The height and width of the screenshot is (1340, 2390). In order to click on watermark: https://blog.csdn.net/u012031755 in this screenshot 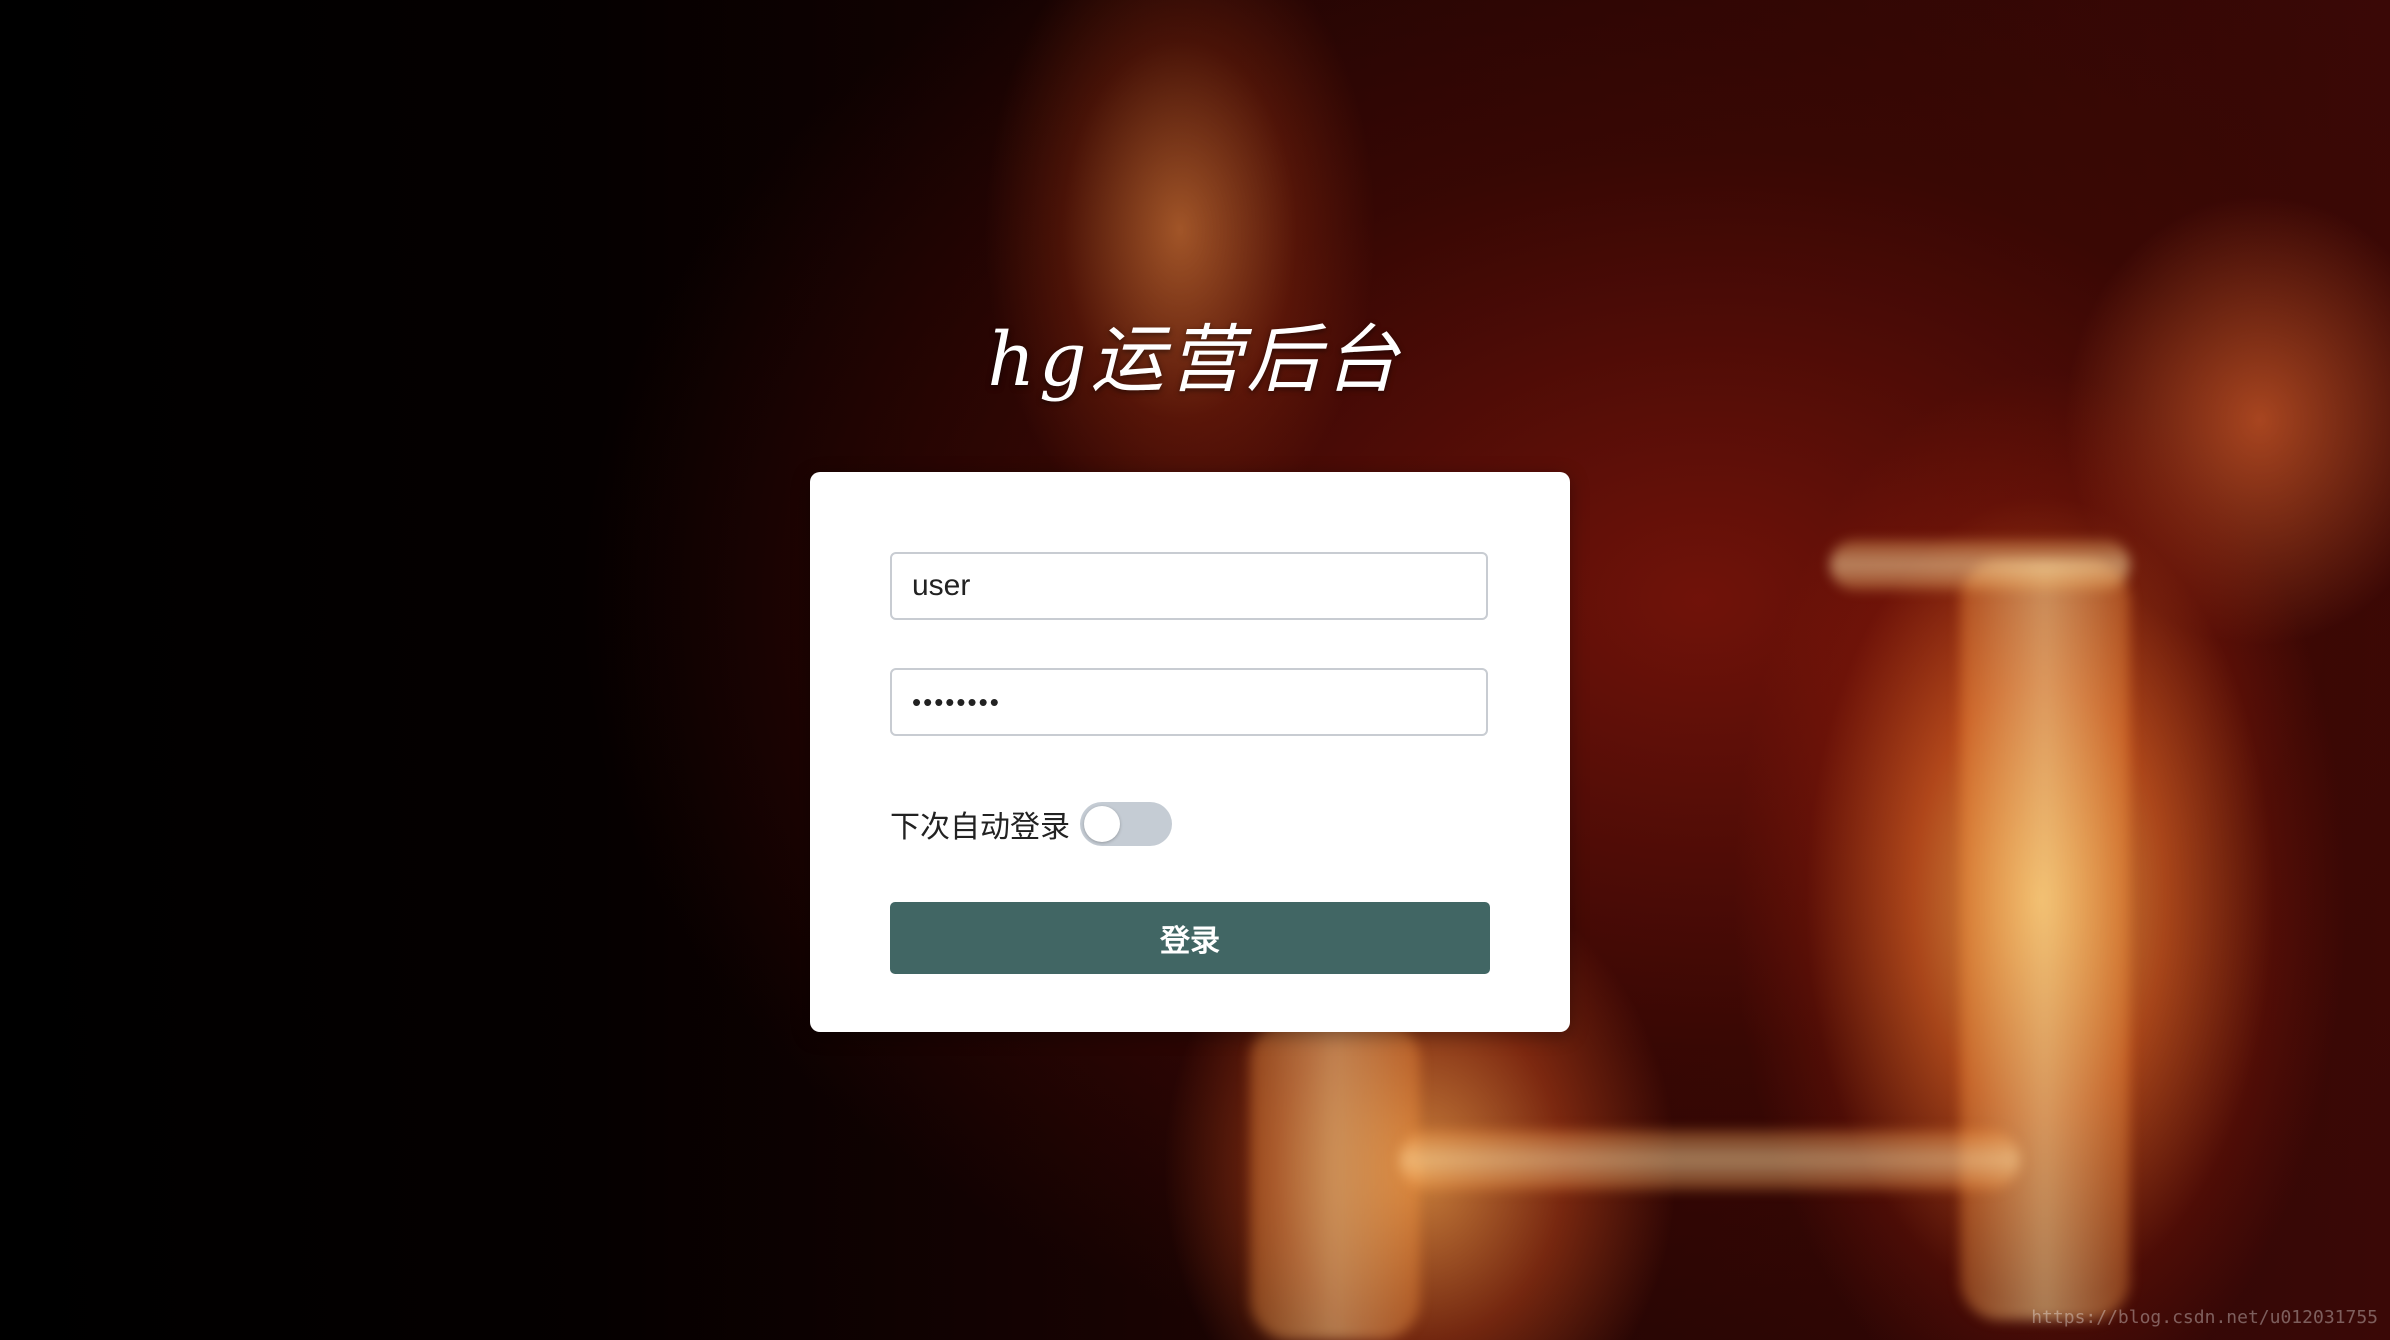, I will do `click(2204, 1317)`.